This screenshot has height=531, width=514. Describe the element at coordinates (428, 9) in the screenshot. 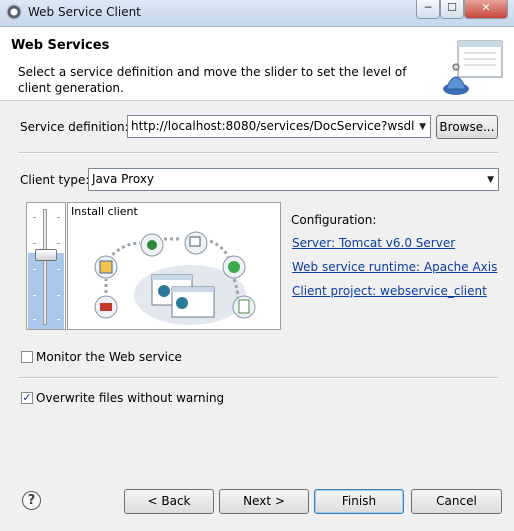

I see `minimize-button: ─` at that location.